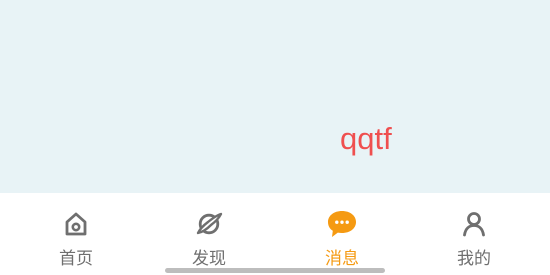 This screenshot has height=275, width=550. What do you see at coordinates (209, 224) in the screenshot?
I see `planet-icon` at bounding box center [209, 224].